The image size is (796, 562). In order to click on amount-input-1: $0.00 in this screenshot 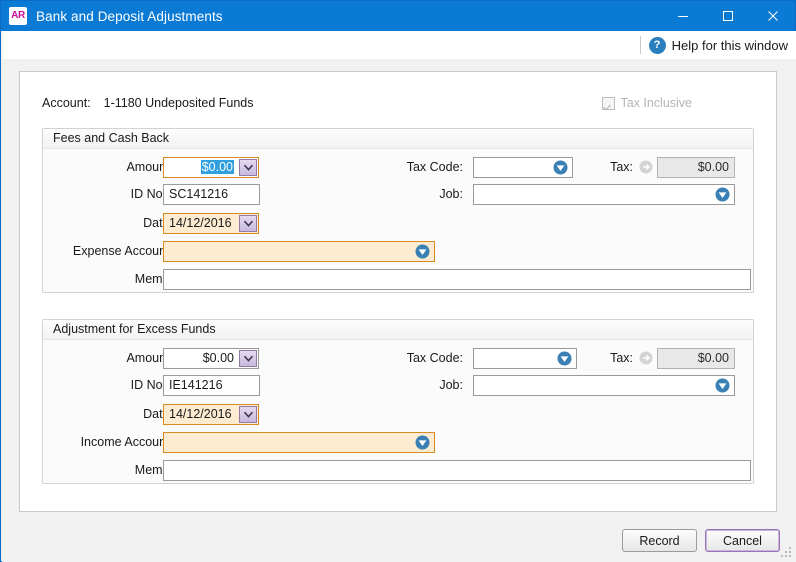, I will do `click(211, 167)`.